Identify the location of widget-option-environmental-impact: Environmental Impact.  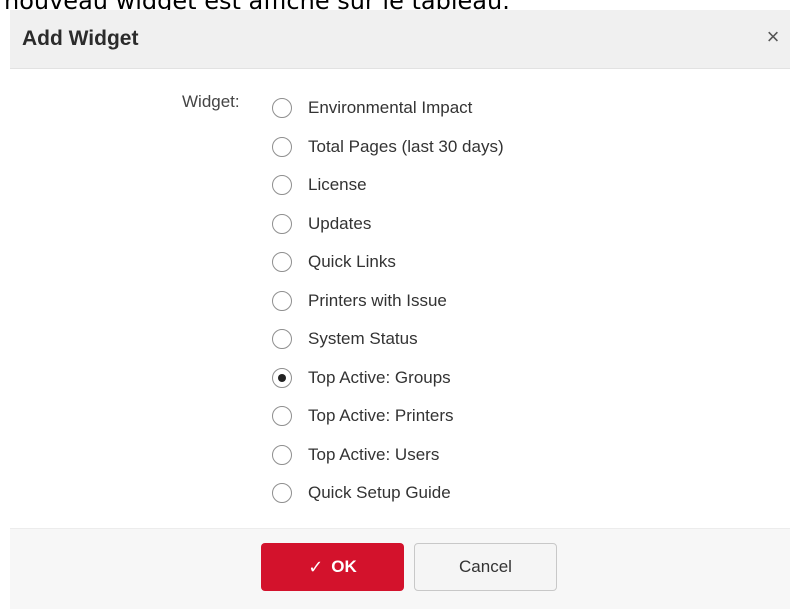
(388, 108).